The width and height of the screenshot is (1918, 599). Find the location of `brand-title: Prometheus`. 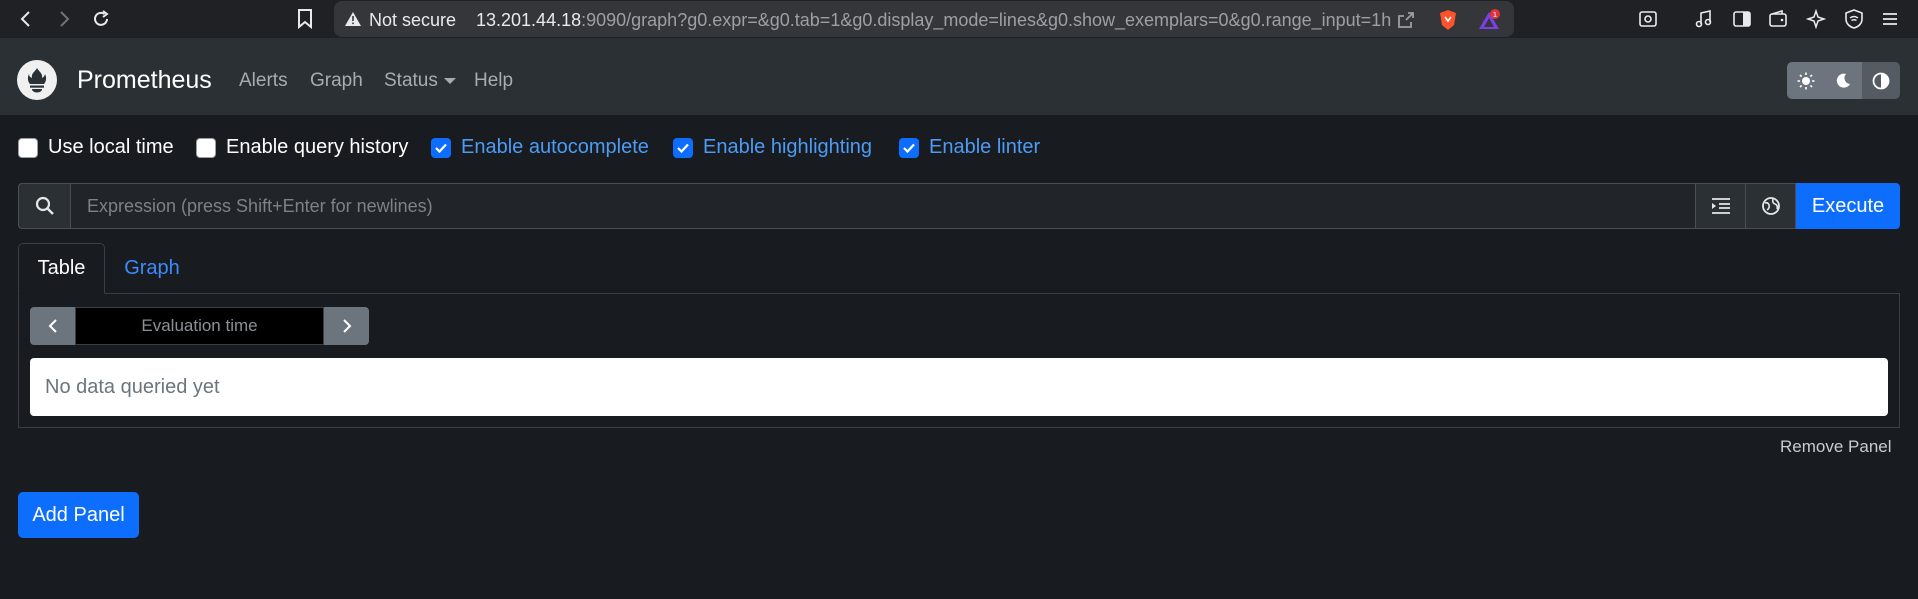

brand-title: Prometheus is located at coordinates (144, 80).